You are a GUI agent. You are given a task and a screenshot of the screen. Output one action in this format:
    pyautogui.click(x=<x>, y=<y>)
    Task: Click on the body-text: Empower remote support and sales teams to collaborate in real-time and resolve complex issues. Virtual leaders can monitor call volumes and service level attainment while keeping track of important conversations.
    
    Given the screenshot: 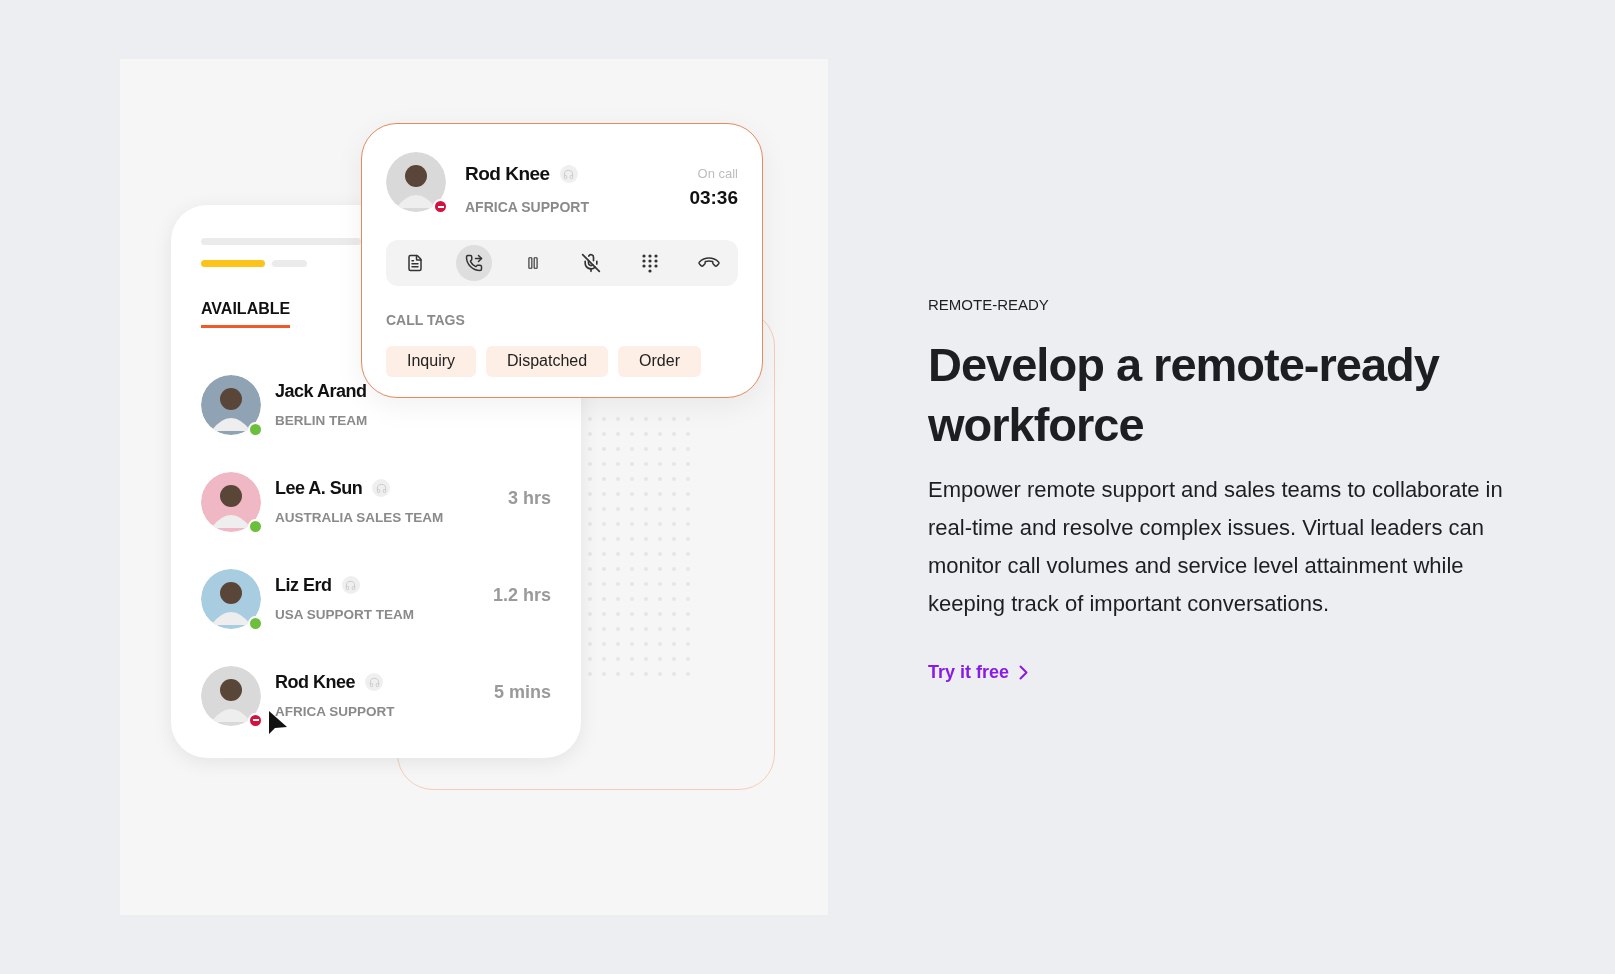 What is the action you would take?
    pyautogui.click(x=1216, y=546)
    